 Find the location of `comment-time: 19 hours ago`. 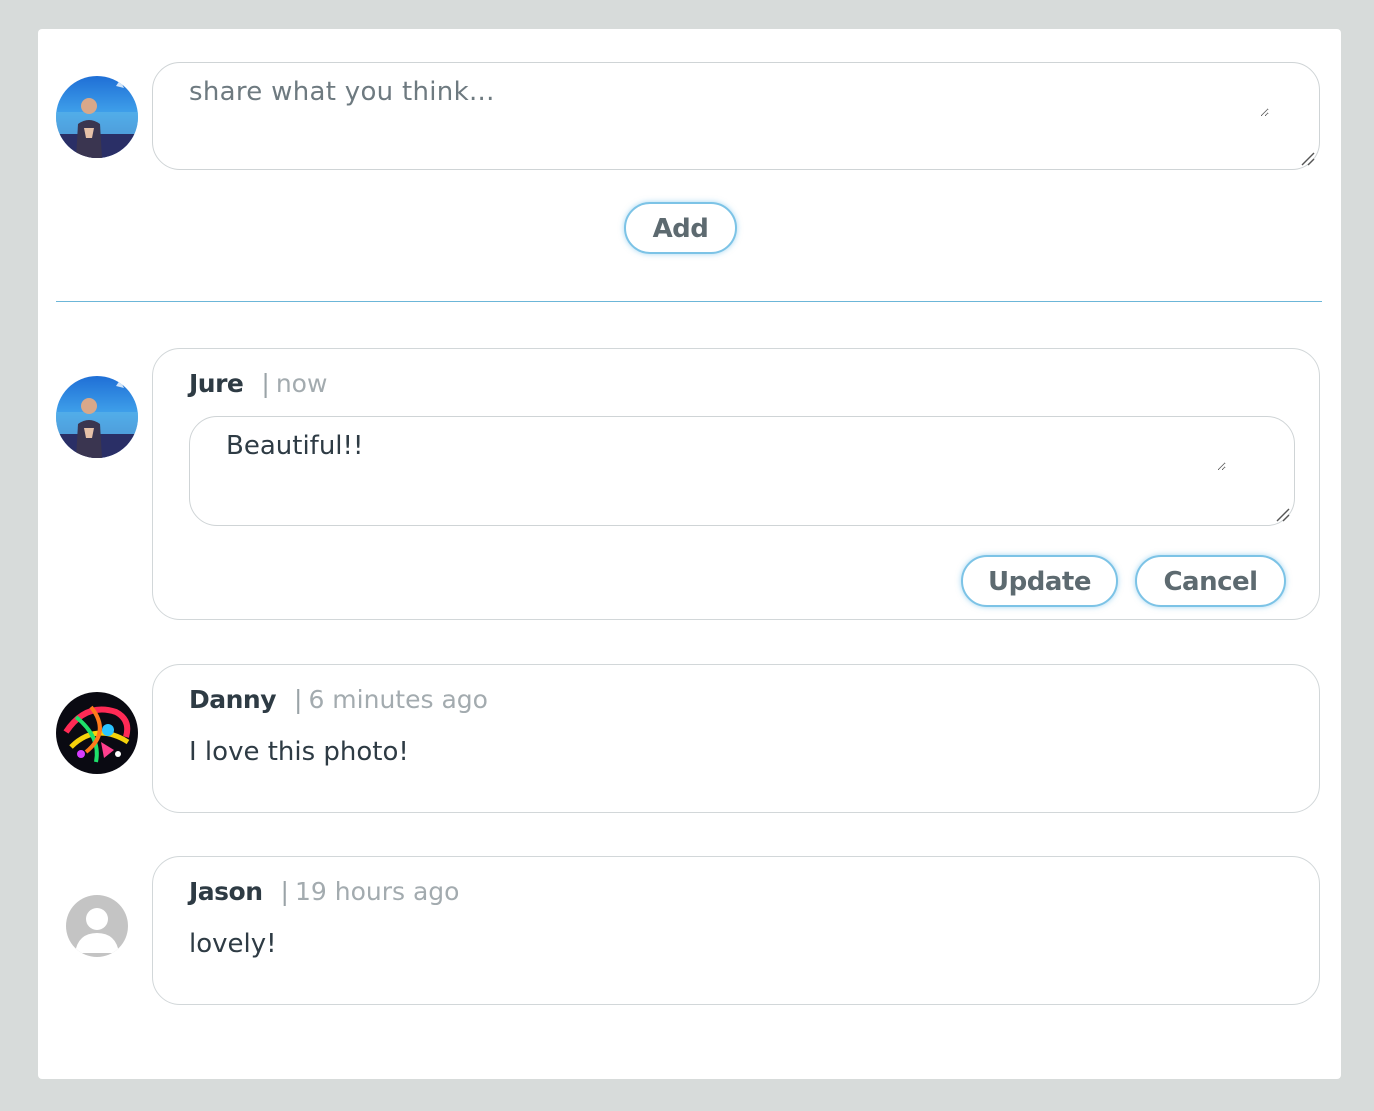

comment-time: 19 hours ago is located at coordinates (377, 891).